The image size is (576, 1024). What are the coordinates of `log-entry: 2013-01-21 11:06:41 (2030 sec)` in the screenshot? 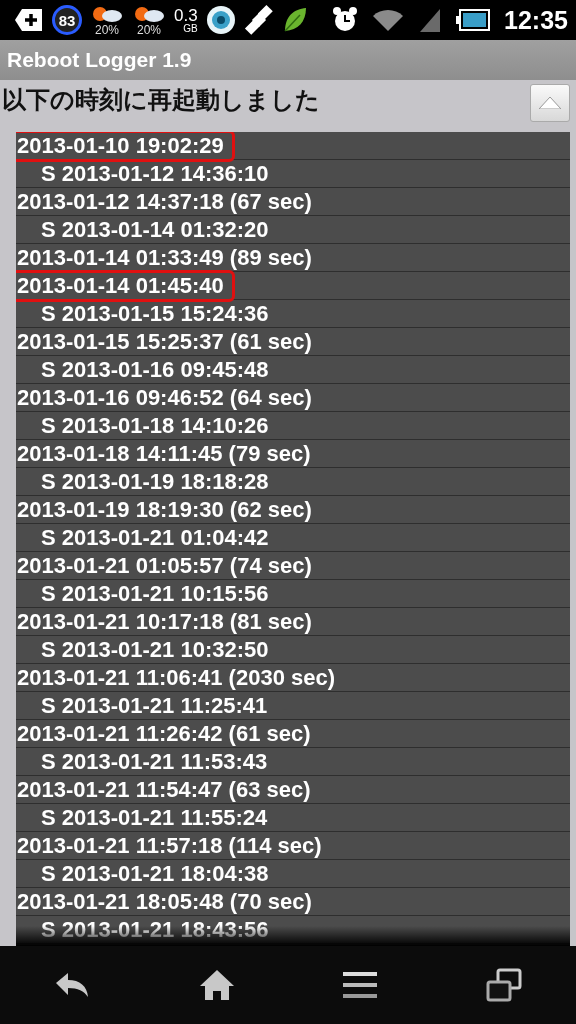 It's located at (176, 677).